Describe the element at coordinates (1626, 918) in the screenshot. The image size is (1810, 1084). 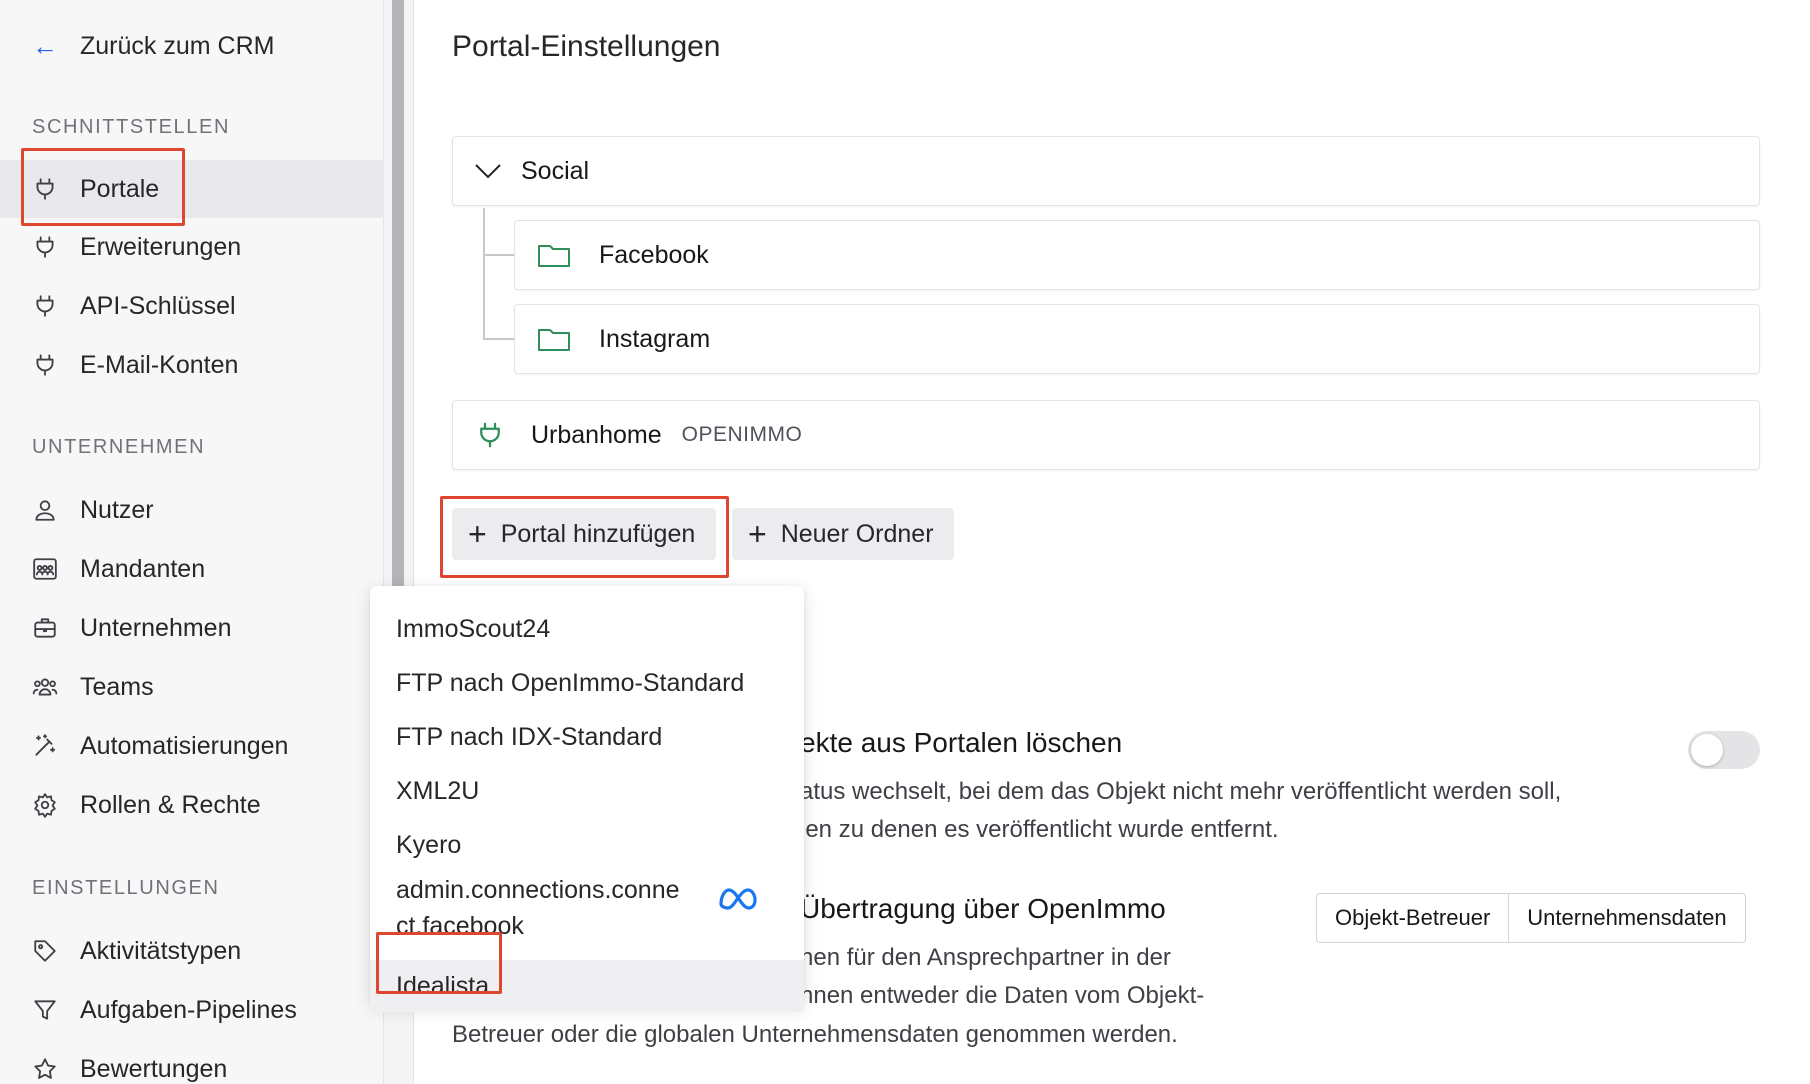
I see `option-unternehmensdaten: Unternehmensdaten` at that location.